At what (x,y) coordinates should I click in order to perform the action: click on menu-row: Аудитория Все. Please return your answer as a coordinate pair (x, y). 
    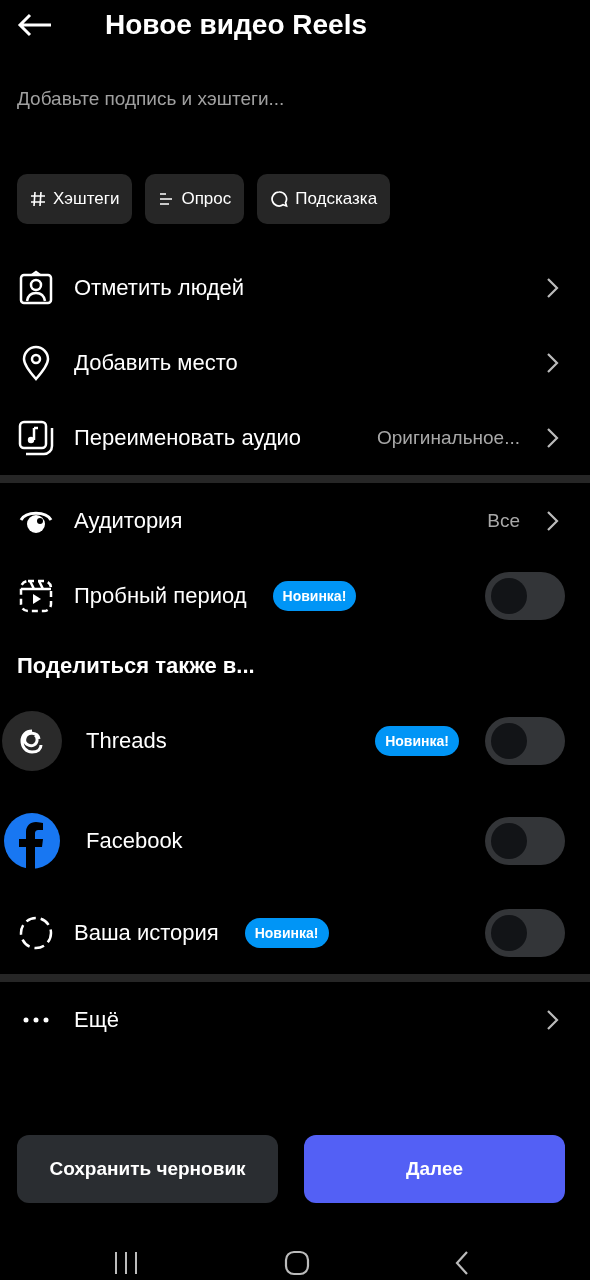
    Looking at the image, I should click on (295, 520).